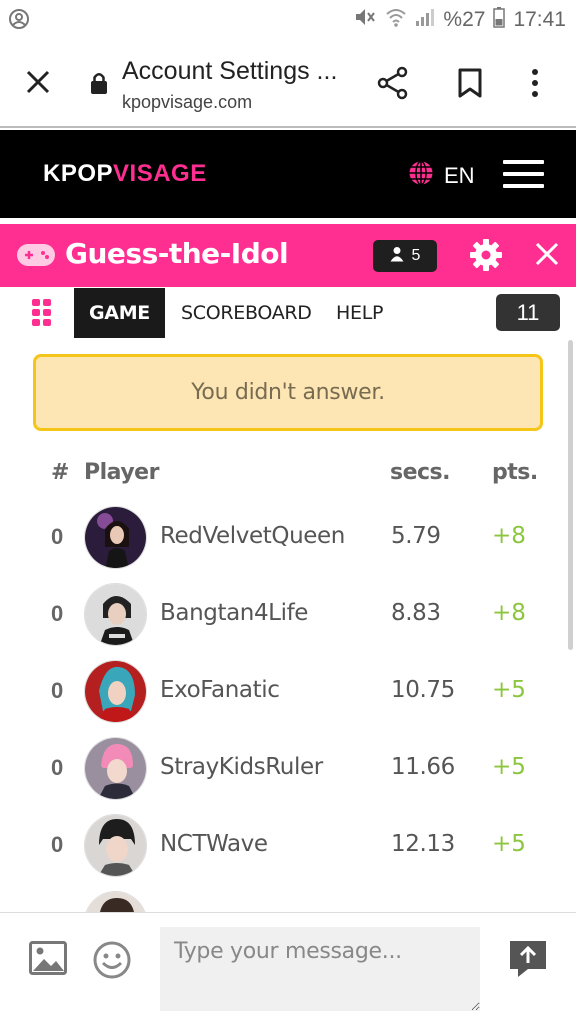 The image size is (576, 1024). I want to click on game-title: Guess-the-Idol, so click(177, 253).